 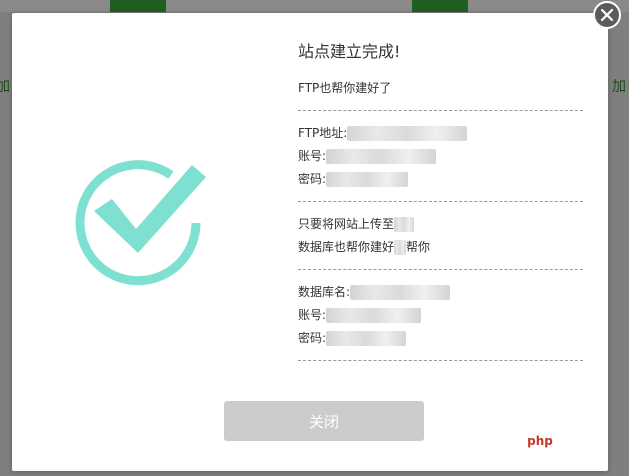 I want to click on db-name-label: 数据库名:, so click(x=324, y=292).